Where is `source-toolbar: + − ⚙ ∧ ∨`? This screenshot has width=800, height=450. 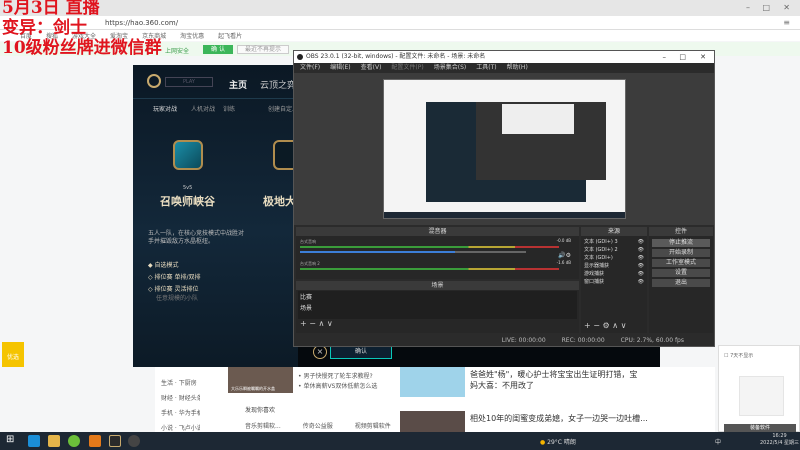
source-toolbar: + − ⚙ ∧ ∨ is located at coordinates (605, 326).